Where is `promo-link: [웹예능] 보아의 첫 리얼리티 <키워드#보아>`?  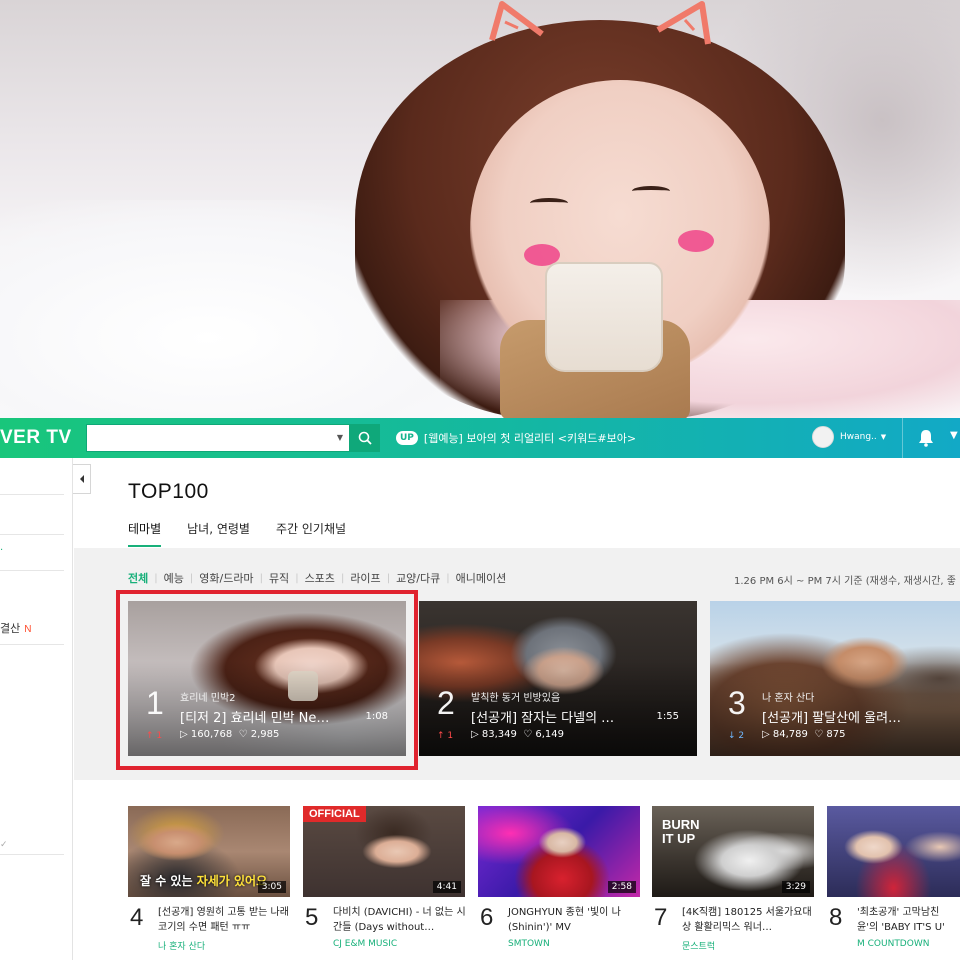 promo-link: [웹예능] 보아의 첫 리얼리티 <키워드#보아> is located at coordinates (530, 438).